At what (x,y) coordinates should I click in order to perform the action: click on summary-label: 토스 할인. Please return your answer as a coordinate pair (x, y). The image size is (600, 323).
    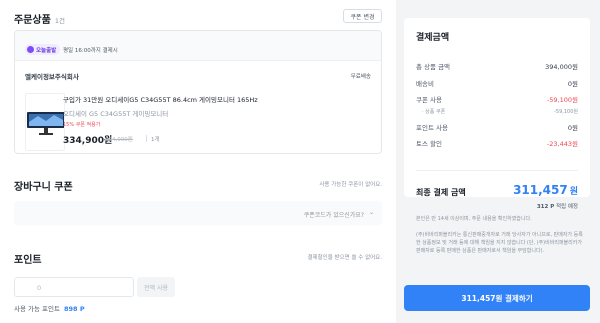
    Looking at the image, I should click on (429, 144).